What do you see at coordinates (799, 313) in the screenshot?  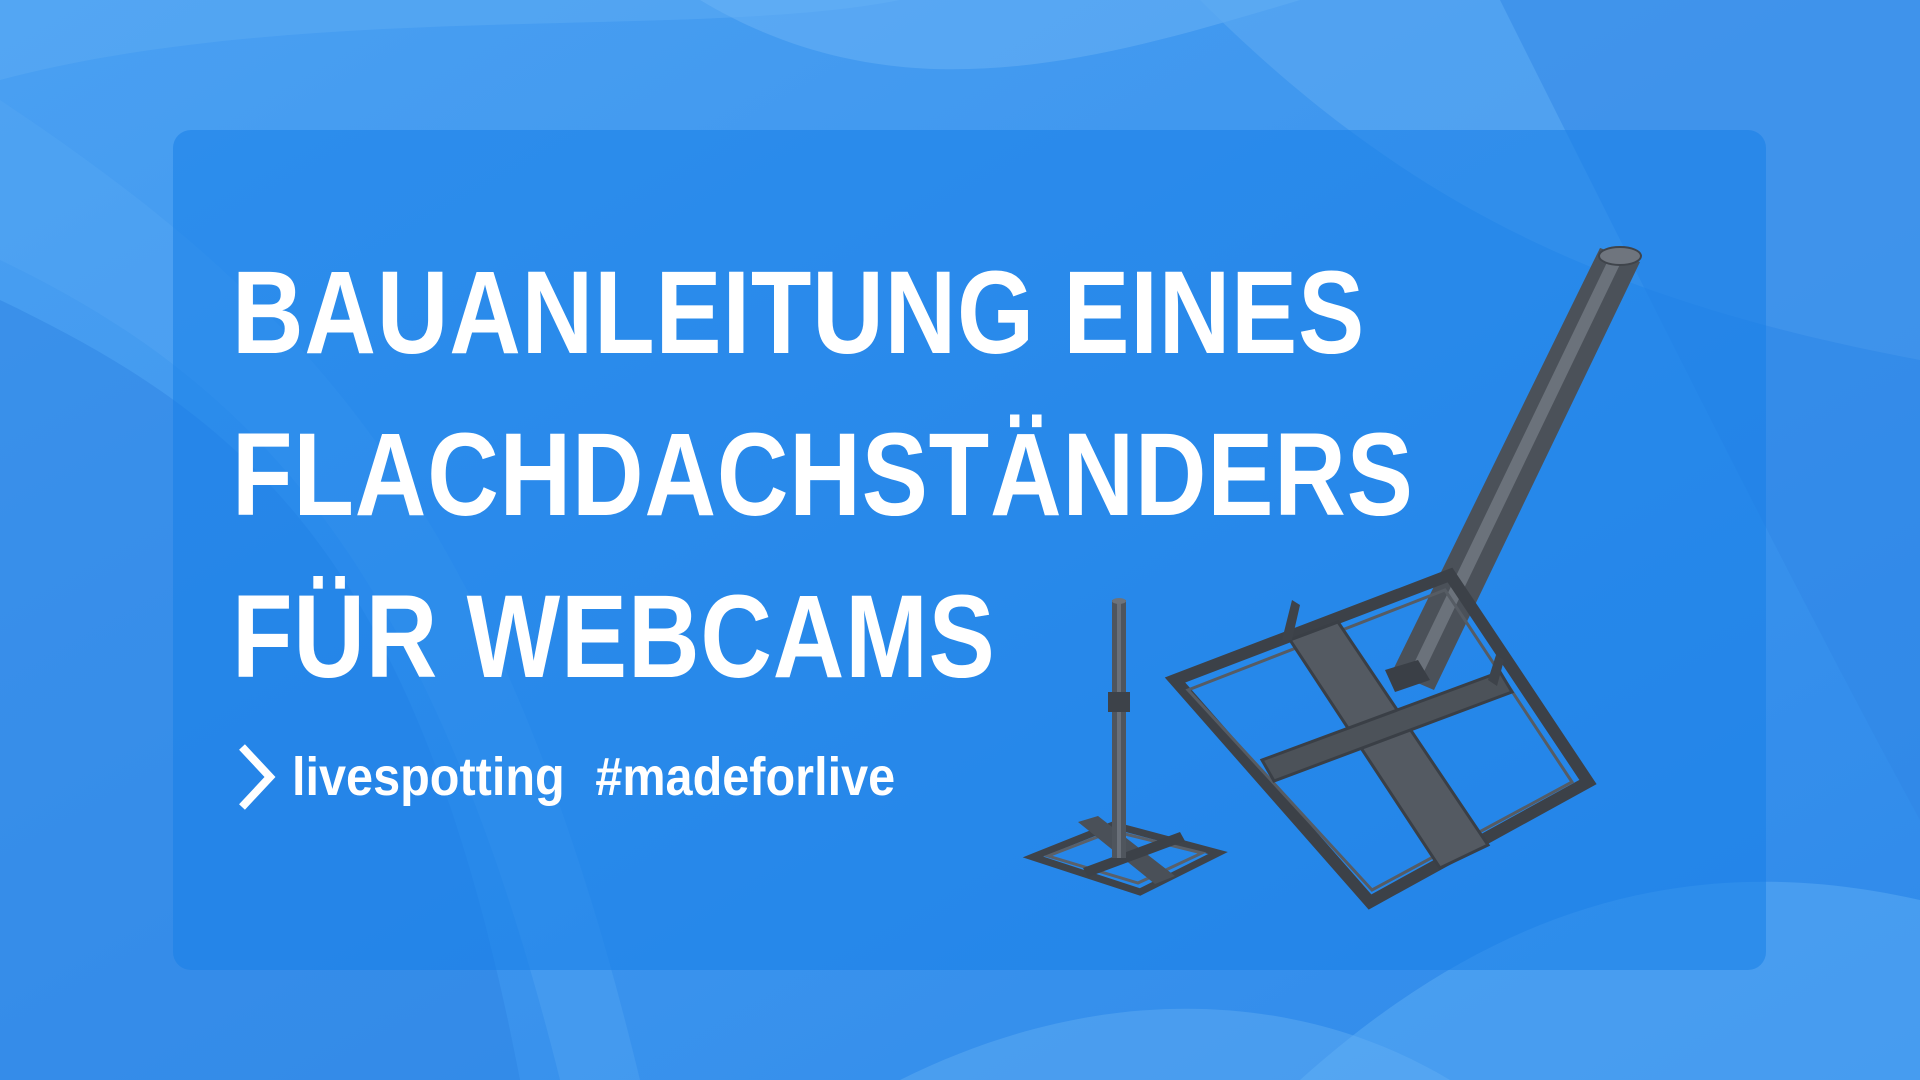 I see `title-line-1: BAUANLEITUNG EINES` at bounding box center [799, 313].